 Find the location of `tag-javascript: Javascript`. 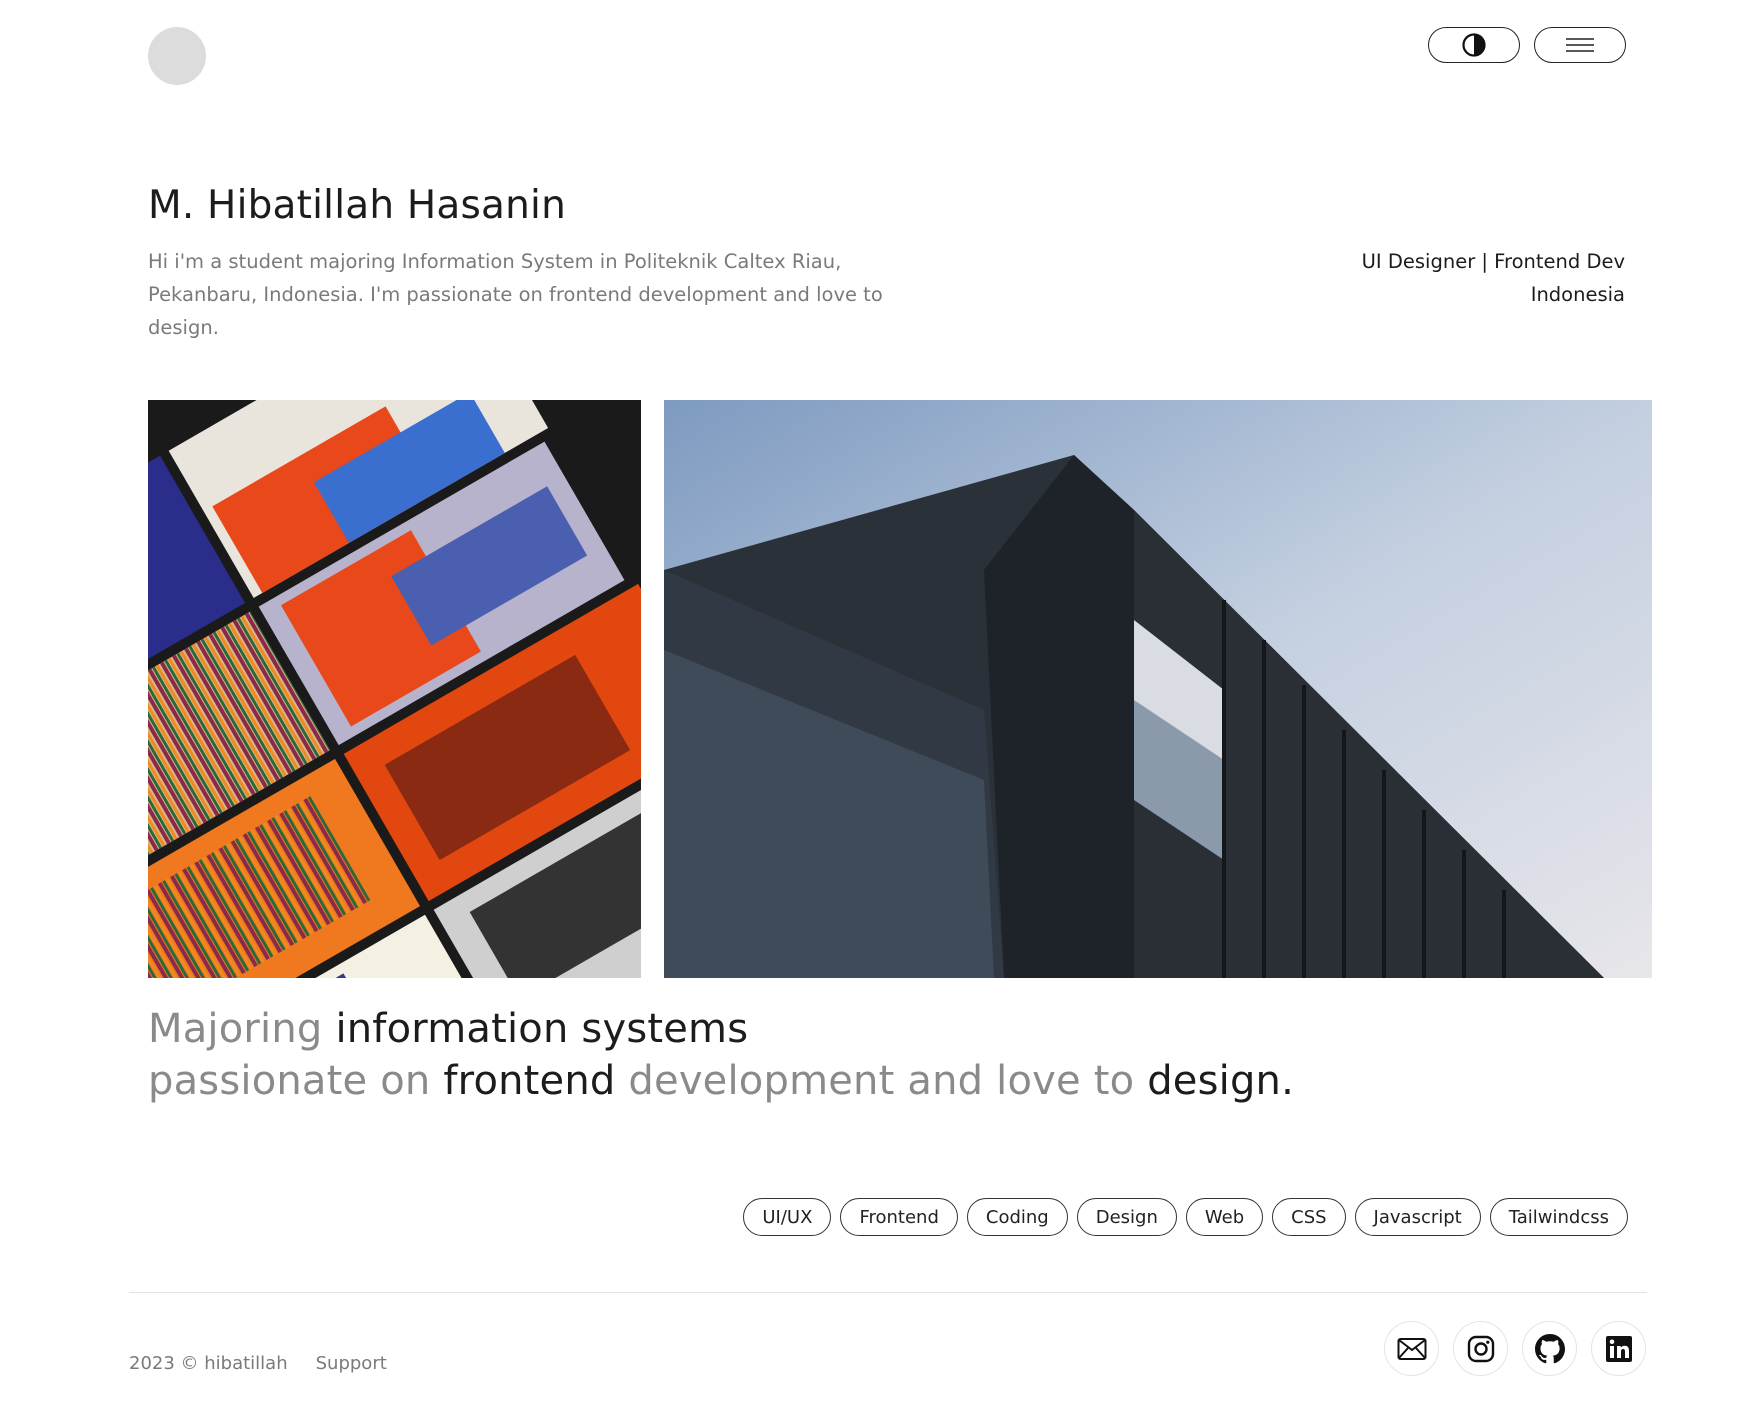

tag-javascript: Javascript is located at coordinates (1417, 1217).